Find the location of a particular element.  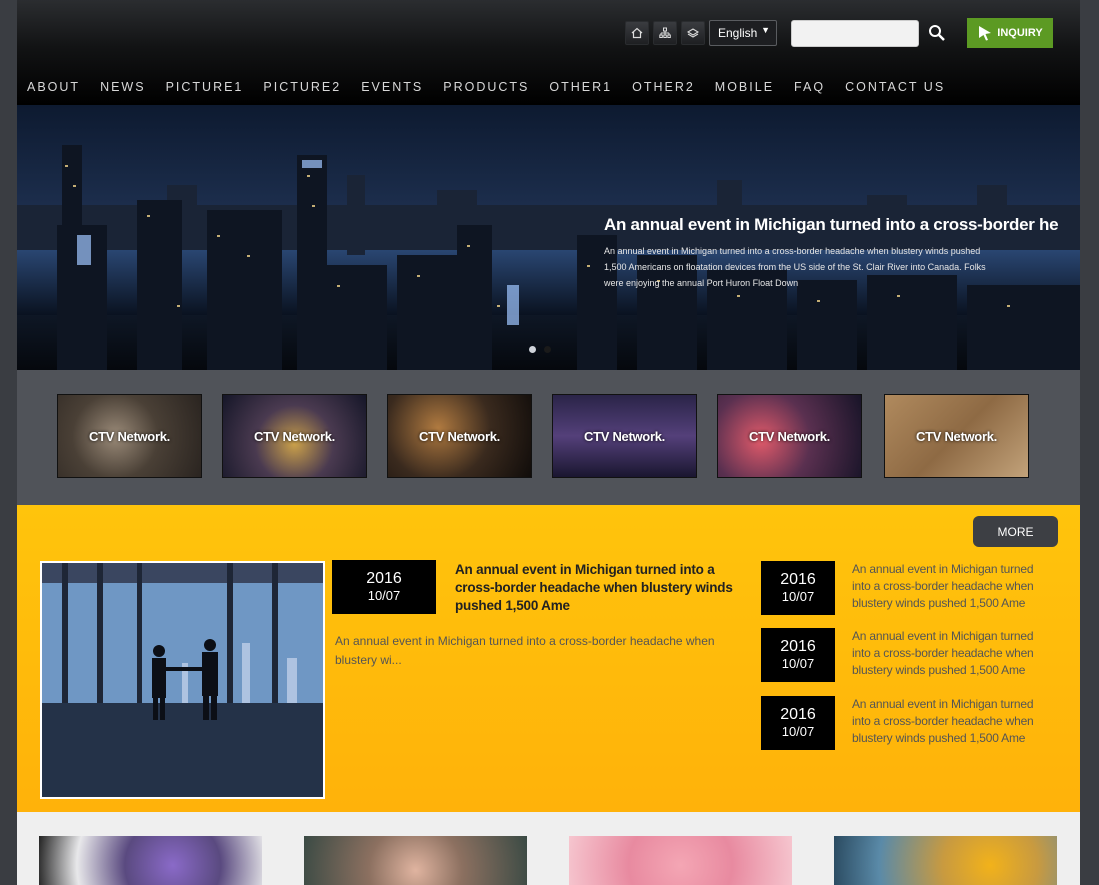

nav-item-contact-us: CONTACT US is located at coordinates (895, 87).